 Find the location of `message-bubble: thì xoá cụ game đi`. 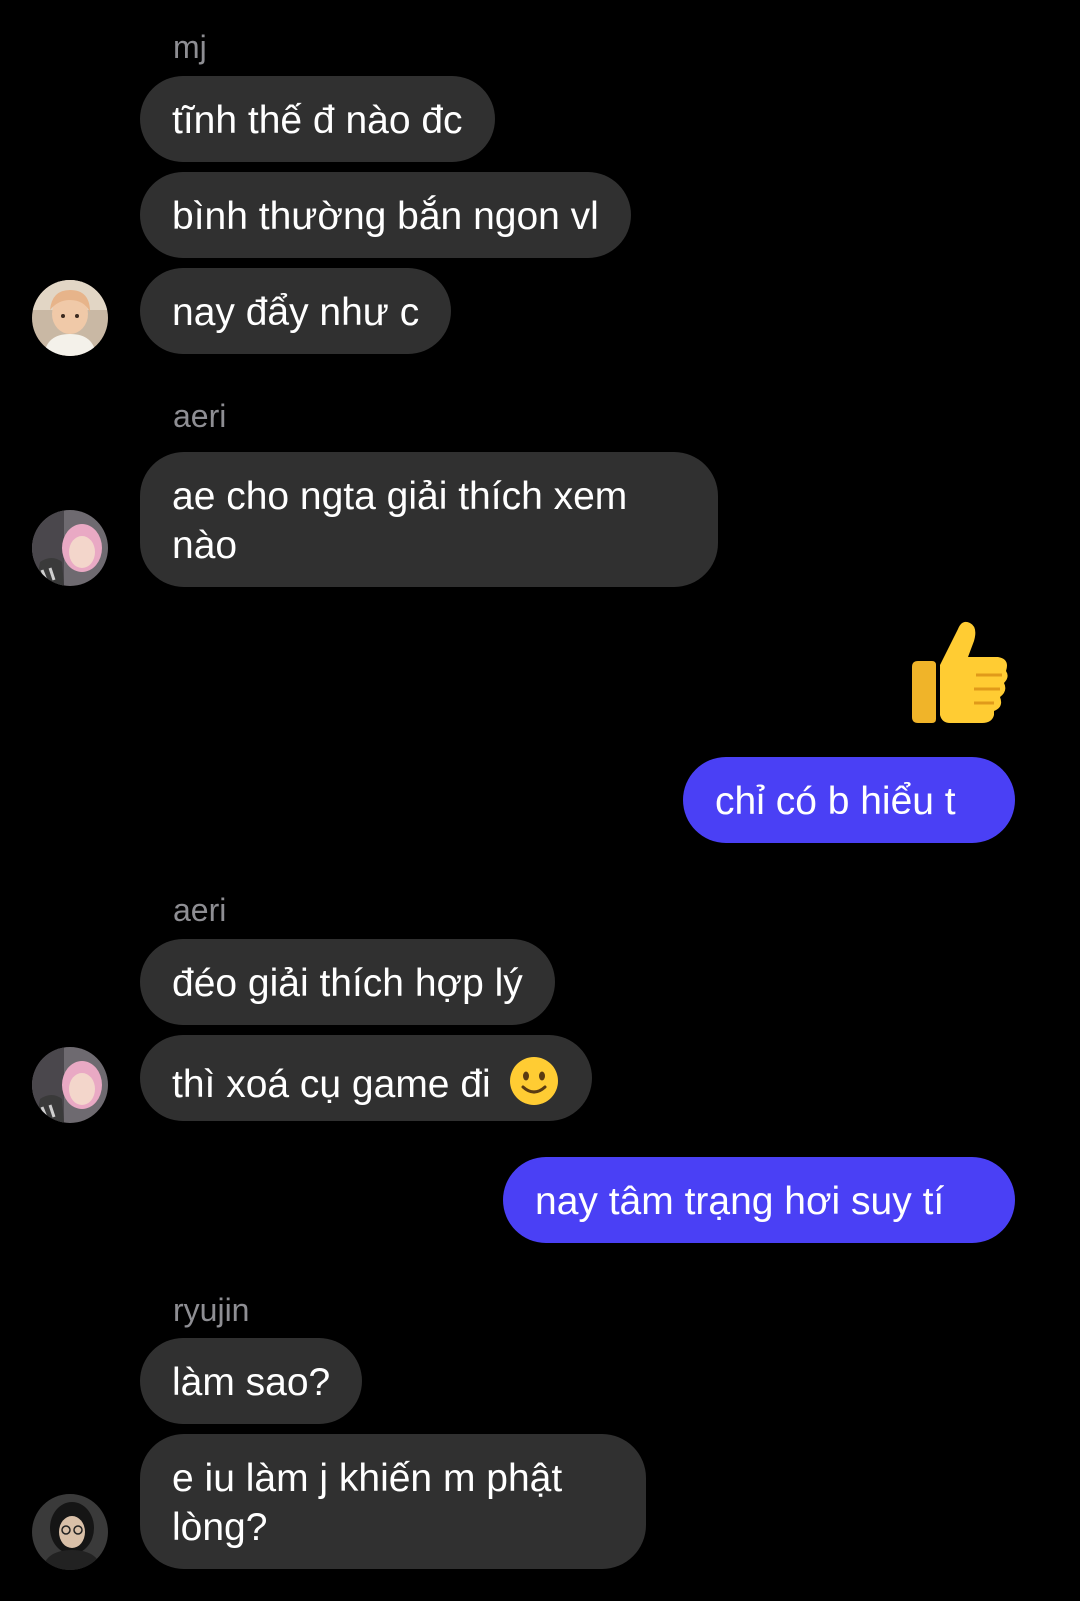

message-bubble: thì xoá cụ game đi is located at coordinates (366, 1078).